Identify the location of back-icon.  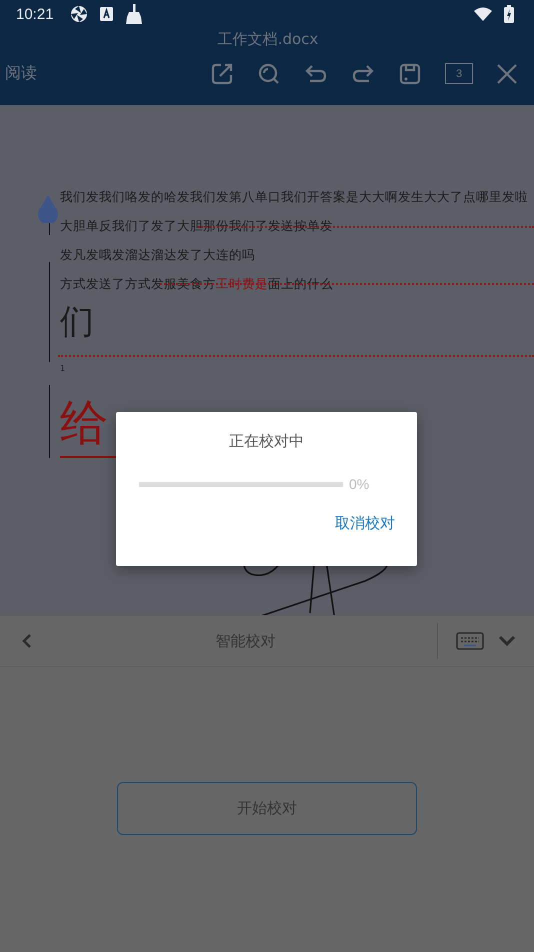
(27, 641).